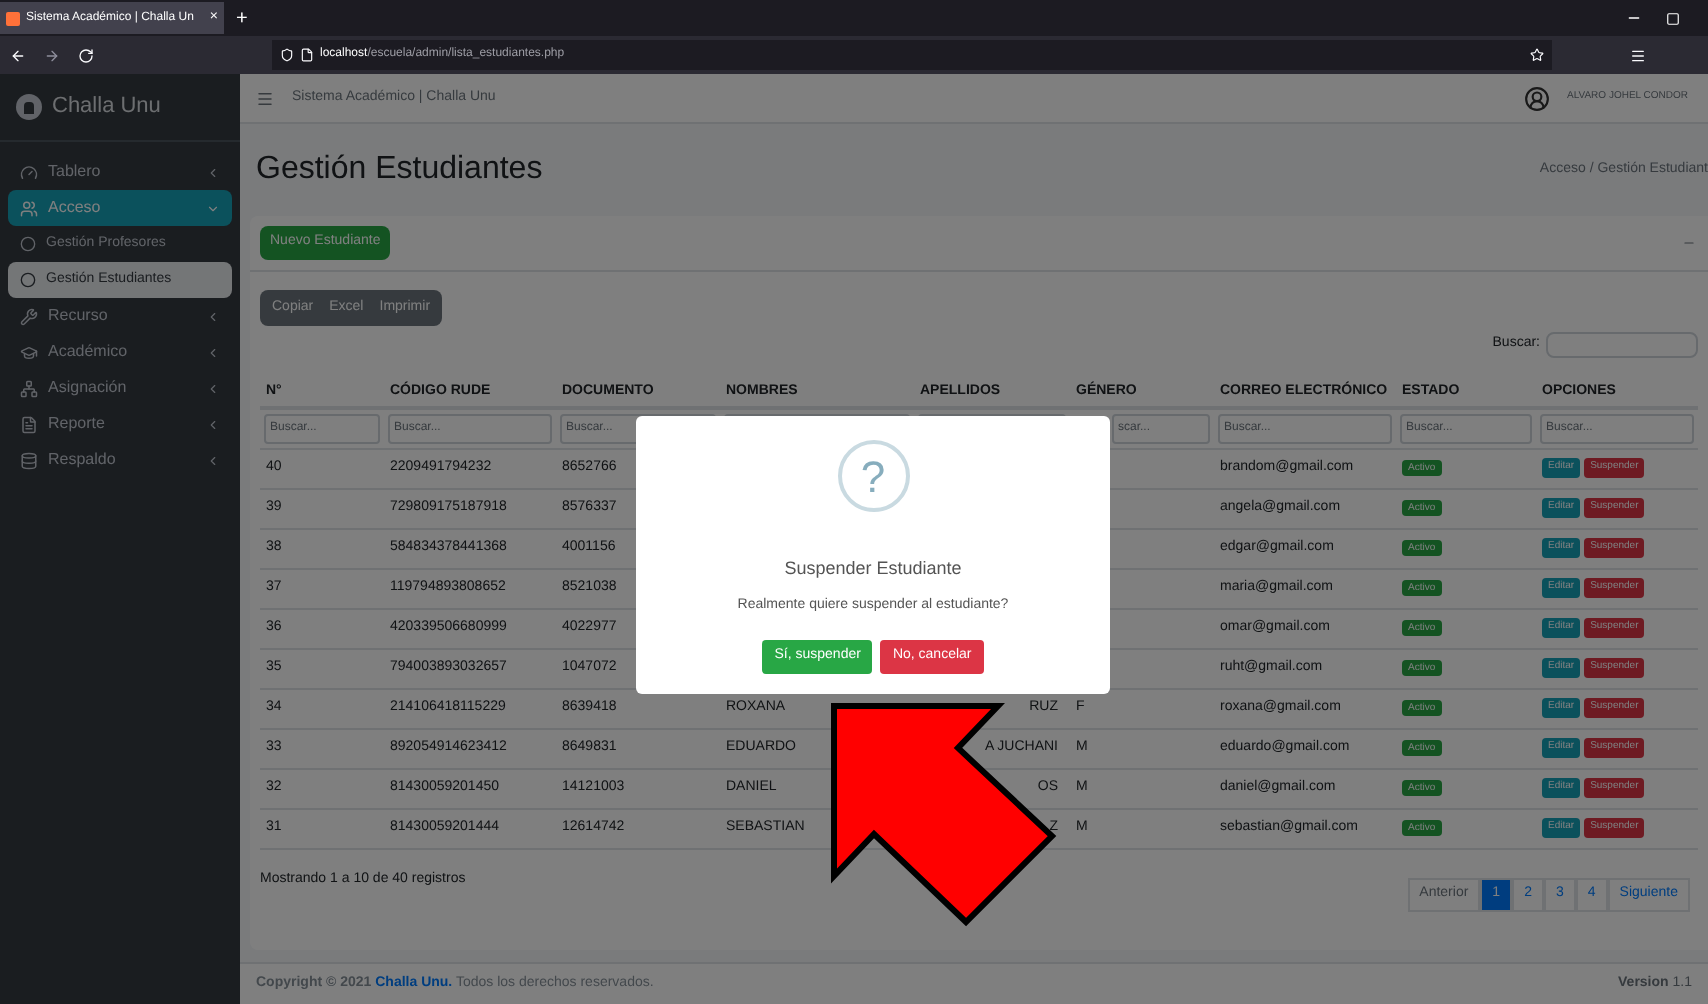 The image size is (1708, 1004). Describe the element at coordinates (1536, 98) in the screenshot. I see `user-icon` at that location.